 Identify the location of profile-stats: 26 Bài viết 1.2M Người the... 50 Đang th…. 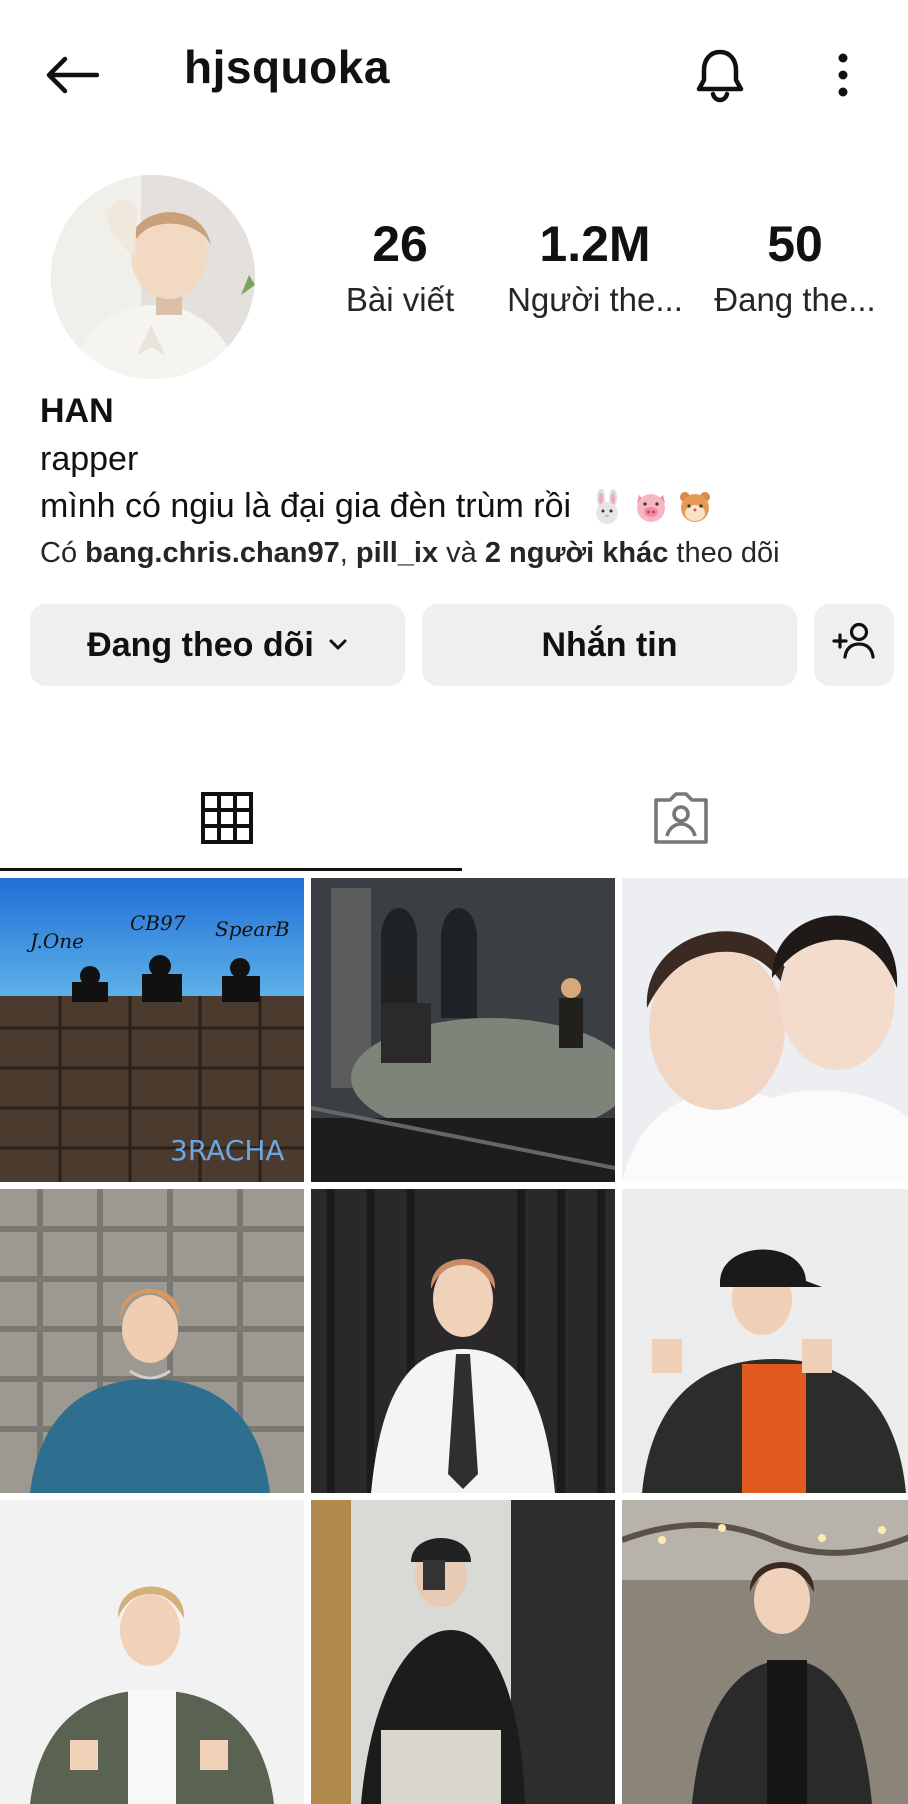
(610, 275).